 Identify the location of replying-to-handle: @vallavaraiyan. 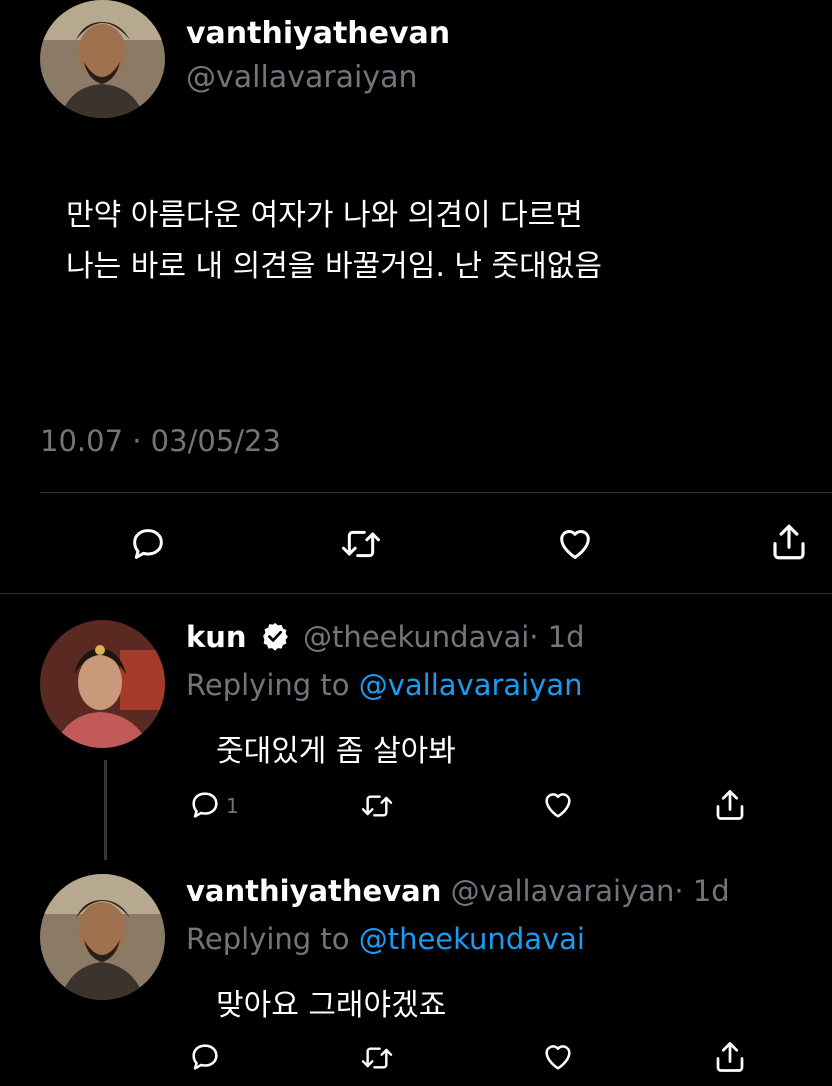
(471, 685).